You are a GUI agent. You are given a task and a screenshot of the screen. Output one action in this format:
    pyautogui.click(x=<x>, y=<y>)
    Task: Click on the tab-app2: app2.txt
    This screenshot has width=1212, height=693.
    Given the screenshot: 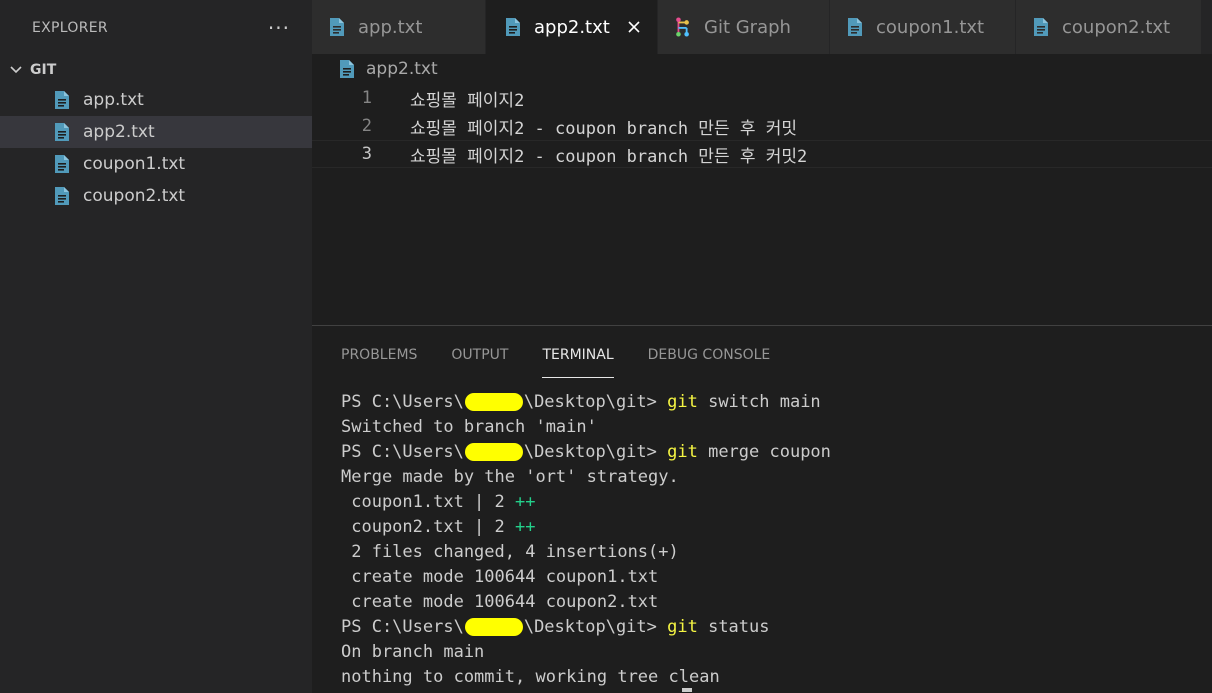 What is the action you would take?
    pyautogui.click(x=572, y=27)
    